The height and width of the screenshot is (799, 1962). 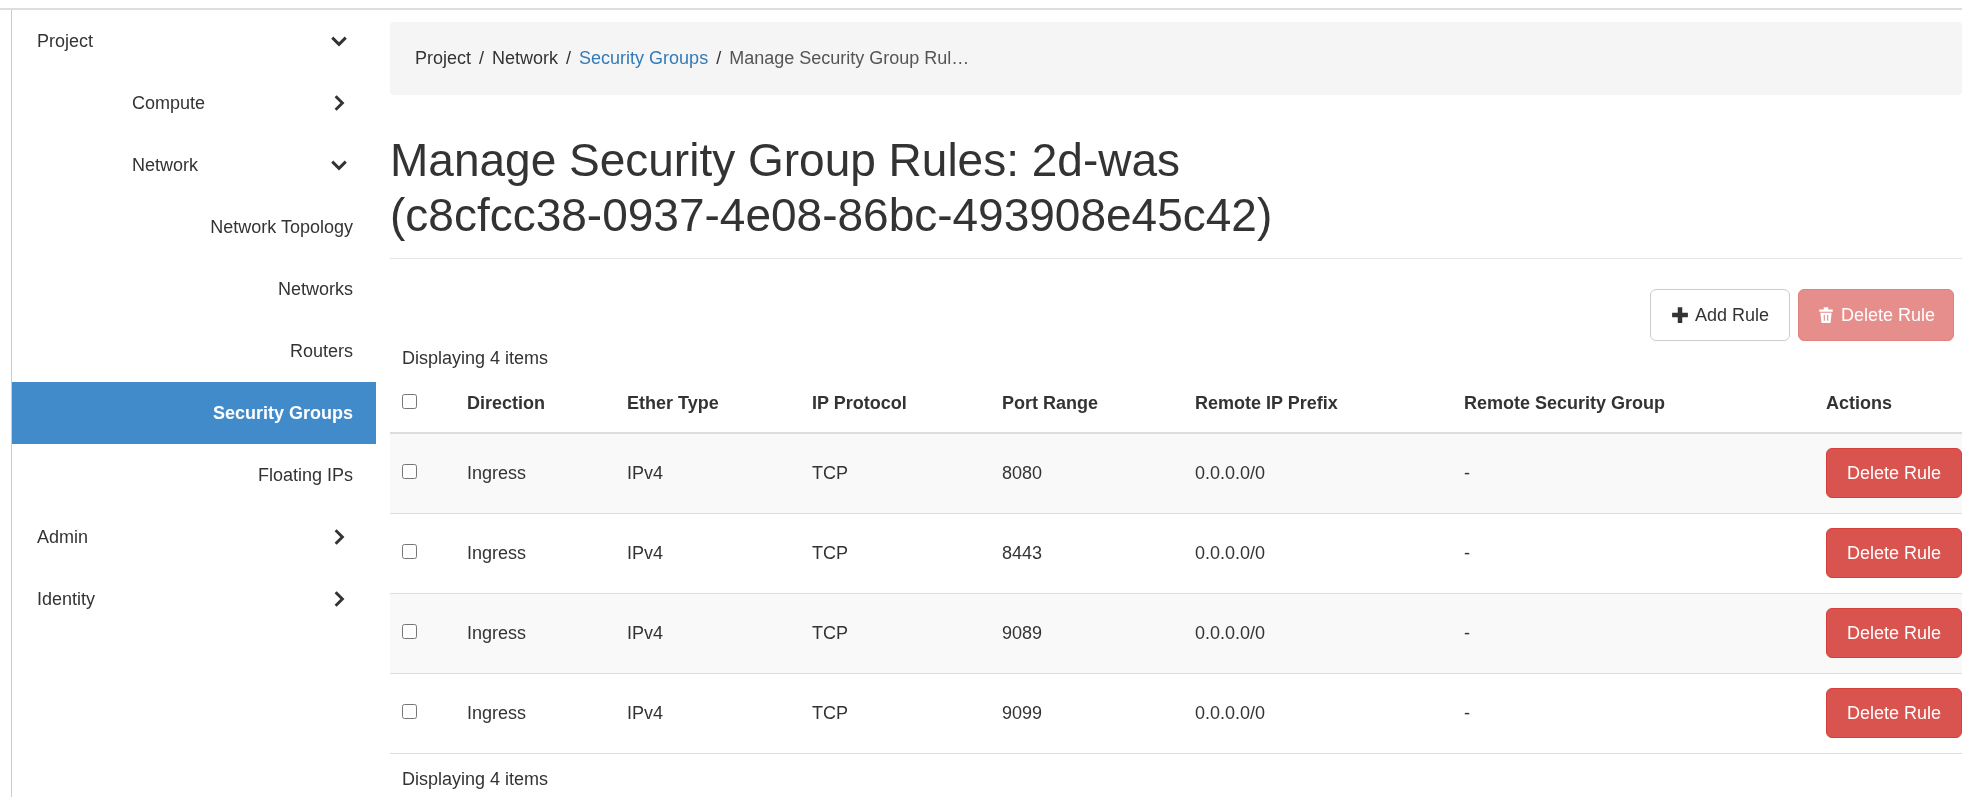 I want to click on column-header: Actions, so click(x=1859, y=403).